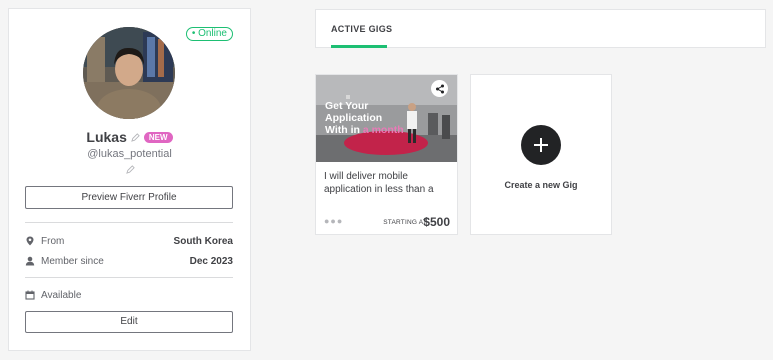 The width and height of the screenshot is (773, 360). Describe the element at coordinates (53, 241) in the screenshot. I see `info-label: From` at that location.